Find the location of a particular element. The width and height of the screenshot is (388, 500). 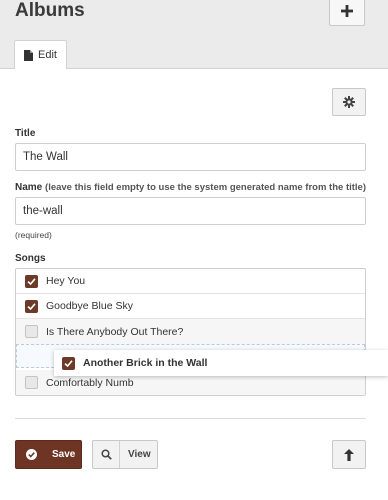

settings-button is located at coordinates (349, 102).